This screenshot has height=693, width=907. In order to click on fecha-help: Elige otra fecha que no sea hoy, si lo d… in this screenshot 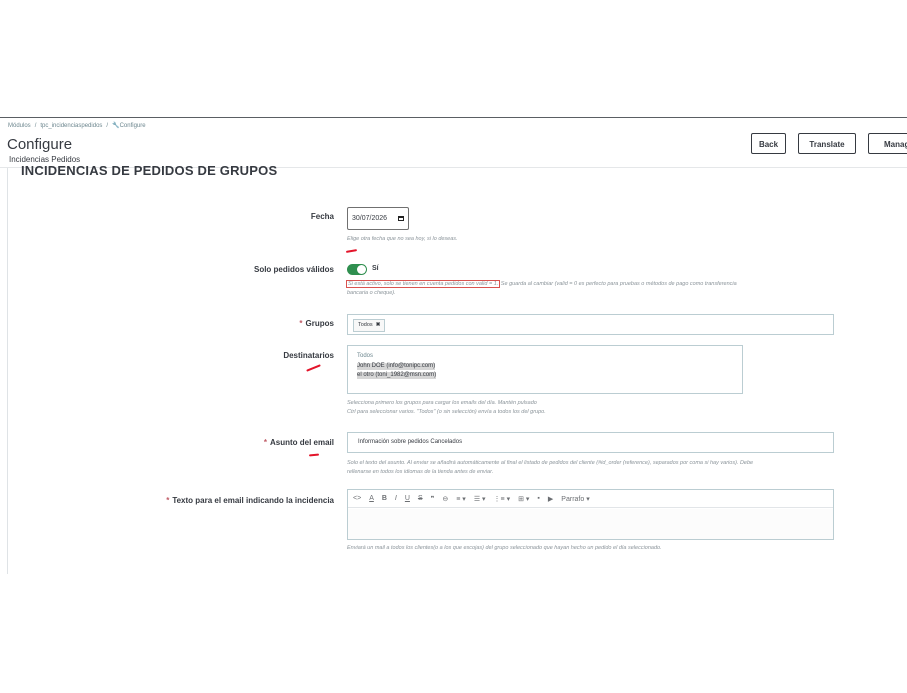, I will do `click(402, 239)`.